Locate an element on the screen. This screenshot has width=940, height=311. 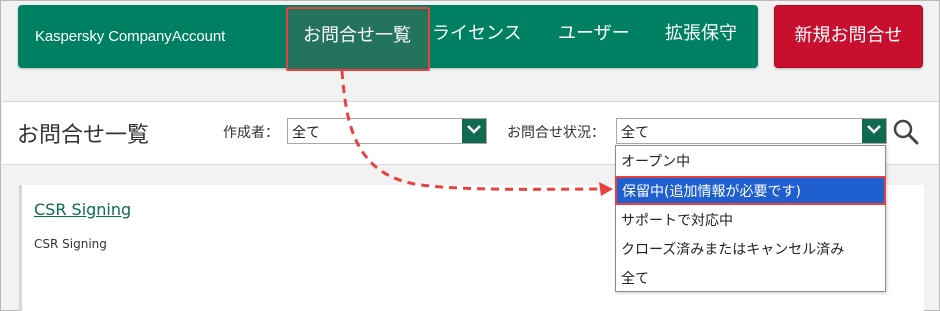
inquiry-title-link: CSR Signing is located at coordinates (82, 209).